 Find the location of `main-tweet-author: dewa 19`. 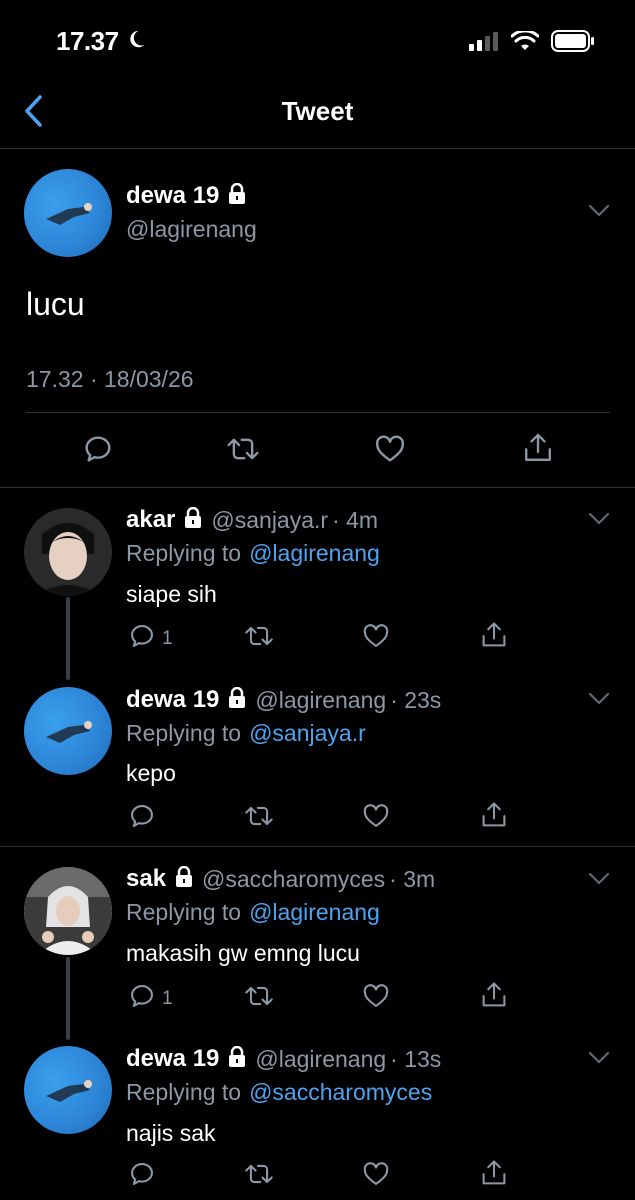

main-tweet-author: dewa 19 is located at coordinates (186, 196).